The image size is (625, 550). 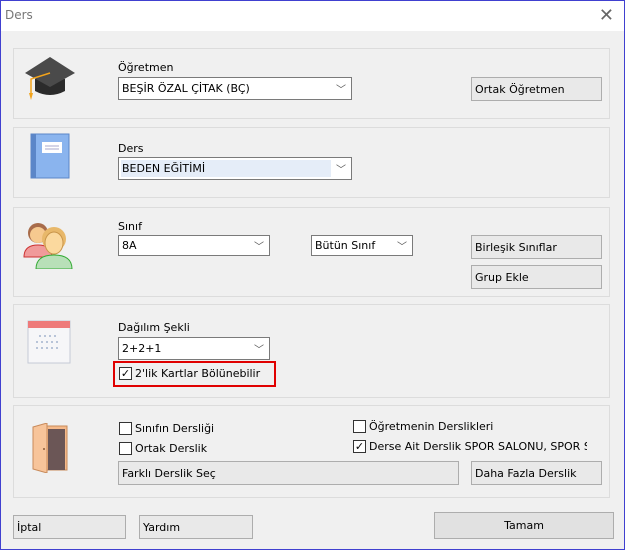 What do you see at coordinates (164, 168) in the screenshot?
I see `lesson-value: BEDEN EĞİTİMİ` at bounding box center [164, 168].